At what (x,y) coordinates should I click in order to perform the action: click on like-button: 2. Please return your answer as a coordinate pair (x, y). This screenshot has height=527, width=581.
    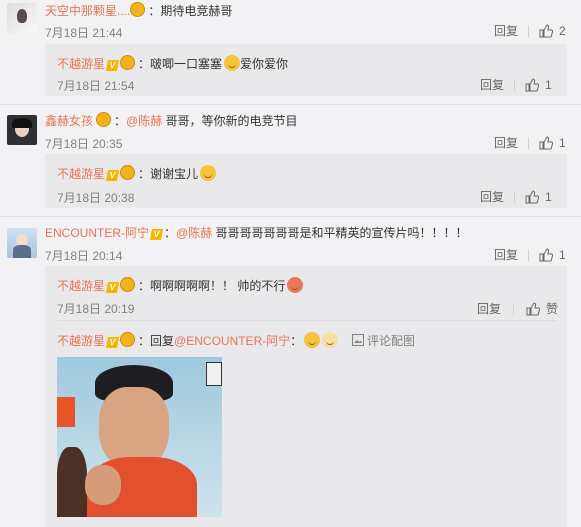
    Looking at the image, I should click on (552, 31).